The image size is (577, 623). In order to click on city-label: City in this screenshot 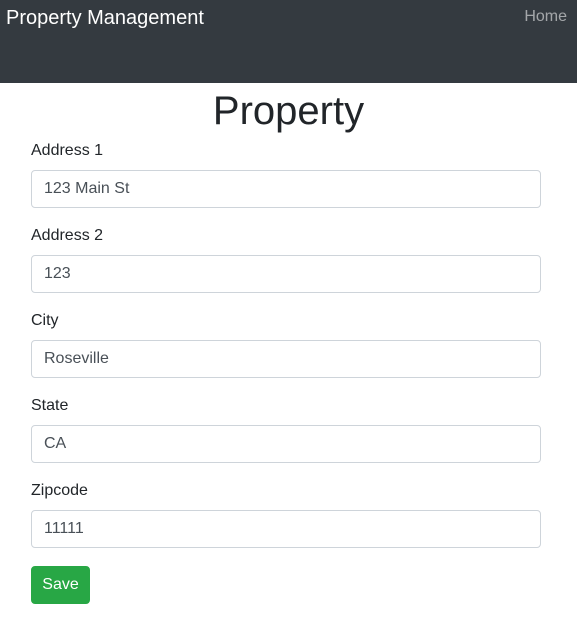, I will do `click(45, 320)`.